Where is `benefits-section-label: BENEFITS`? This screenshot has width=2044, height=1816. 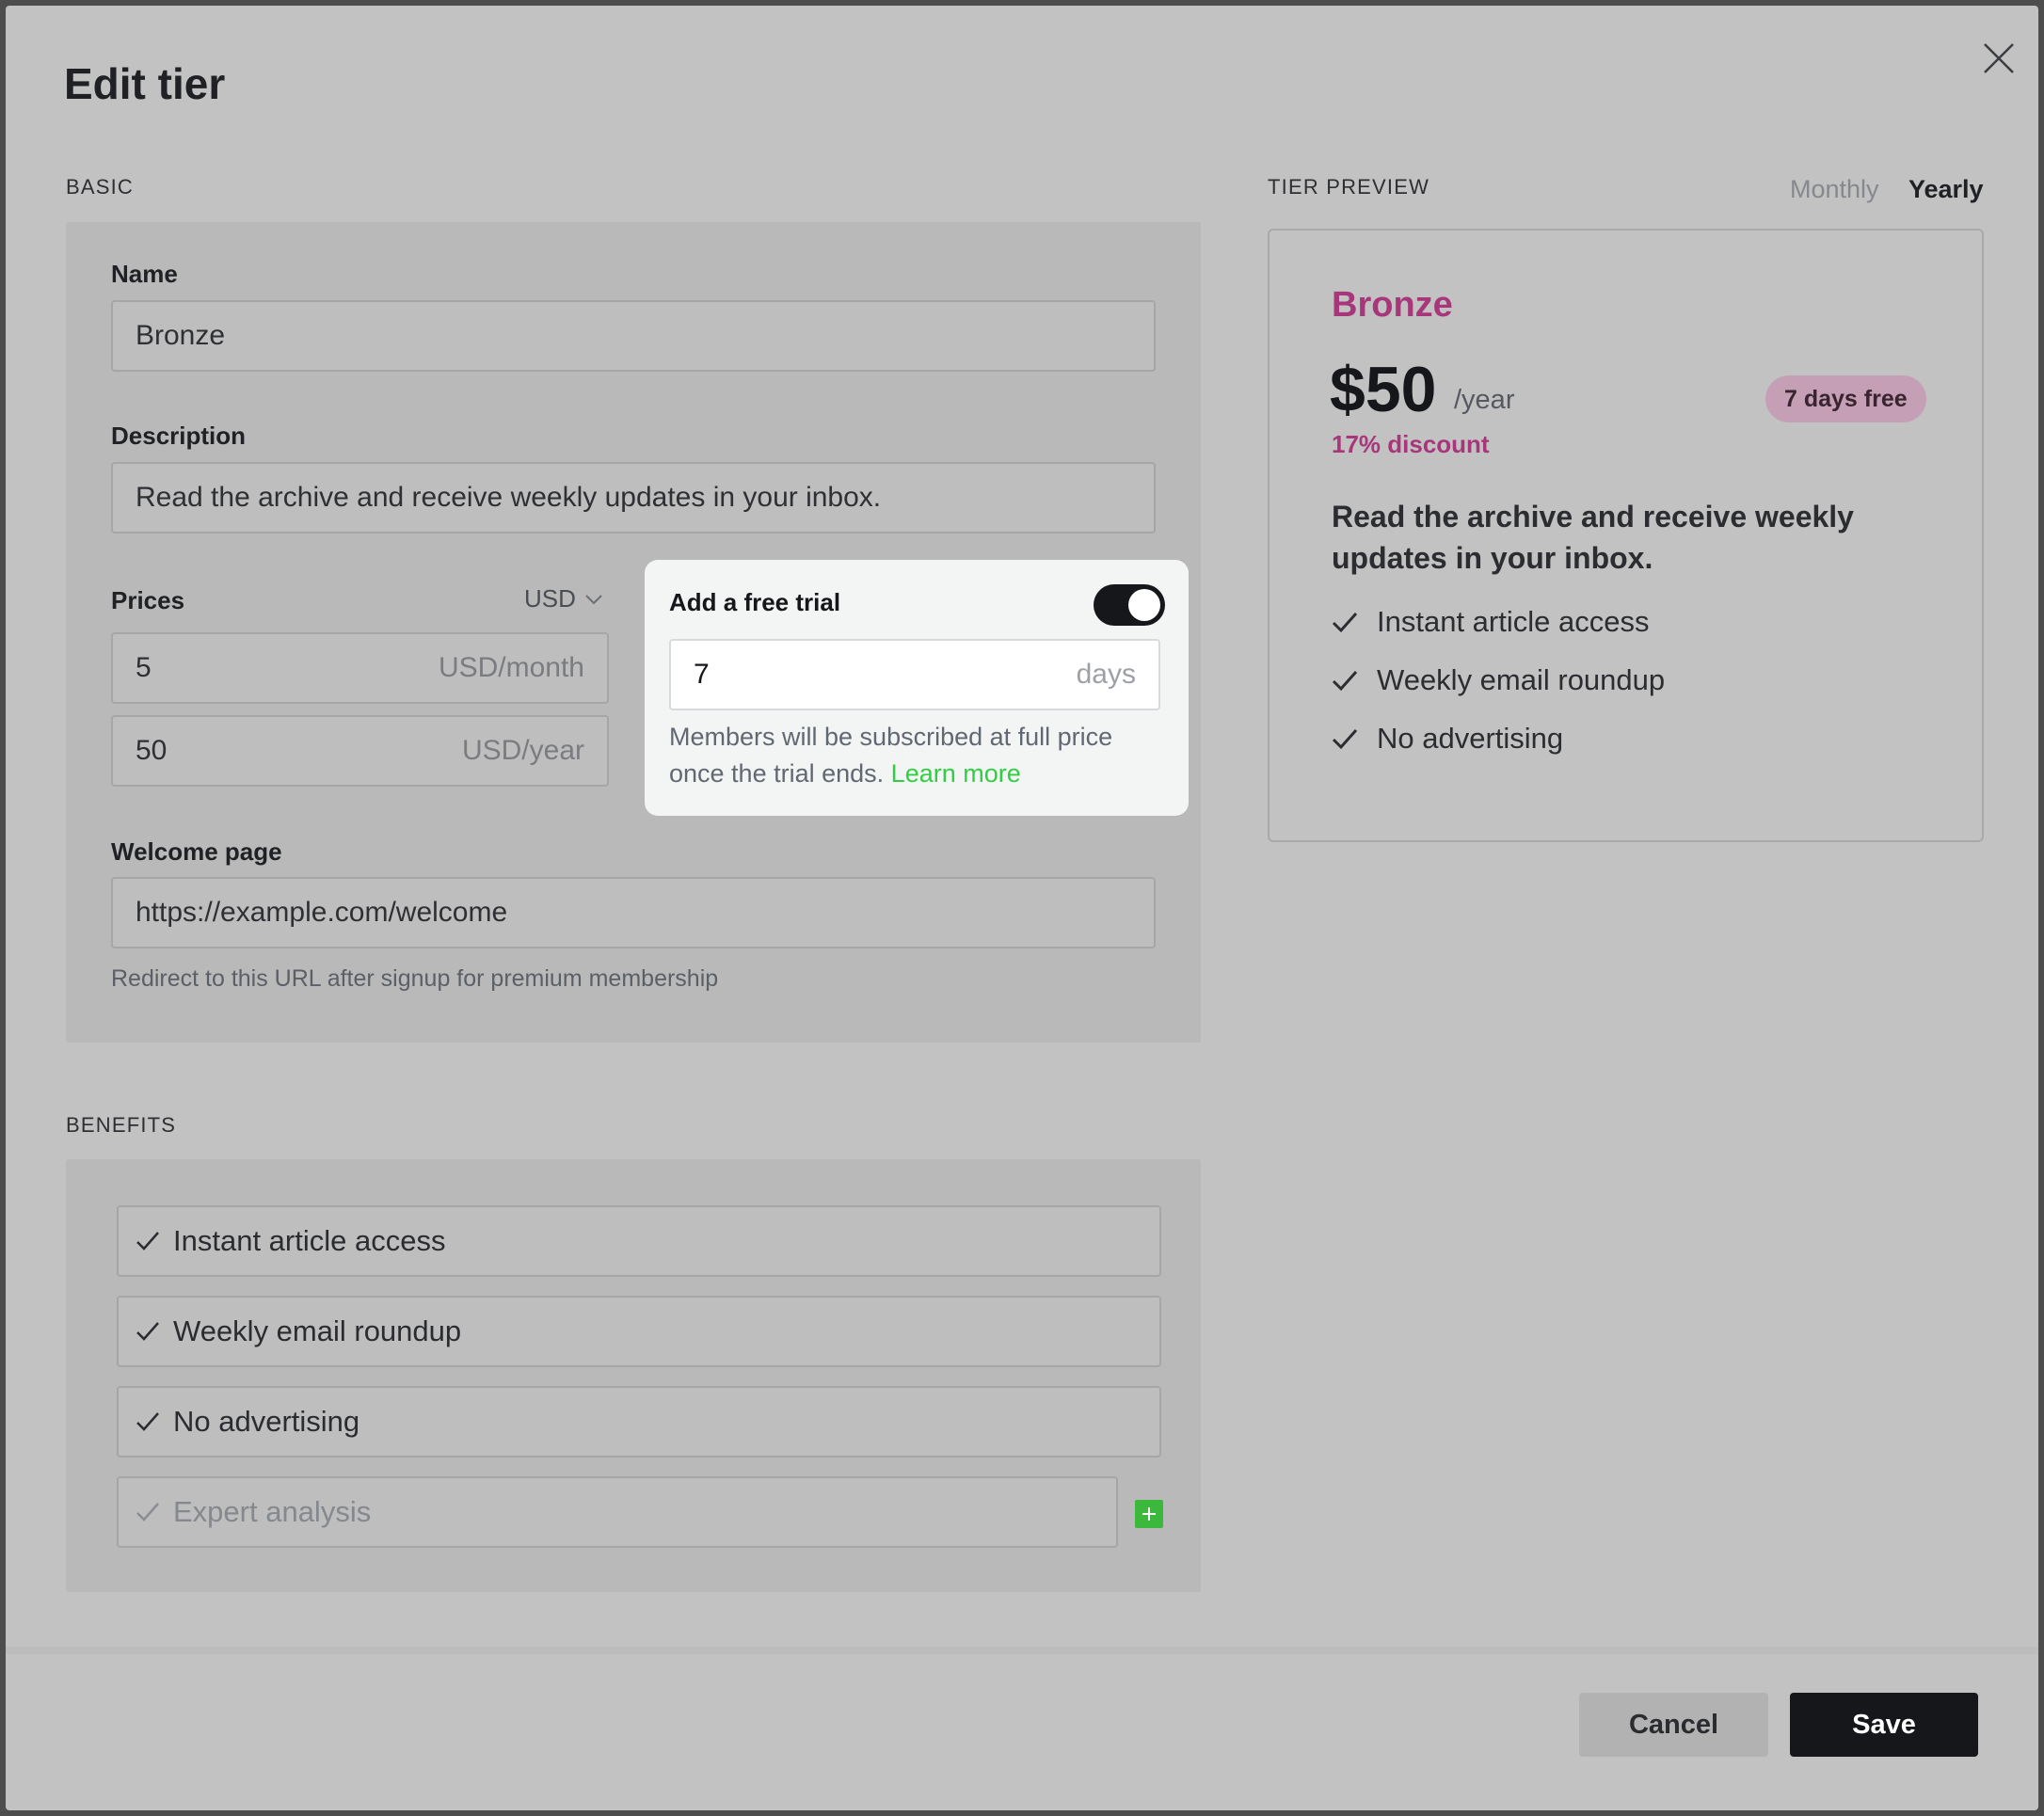
benefits-section-label: BENEFITS is located at coordinates (122, 1125).